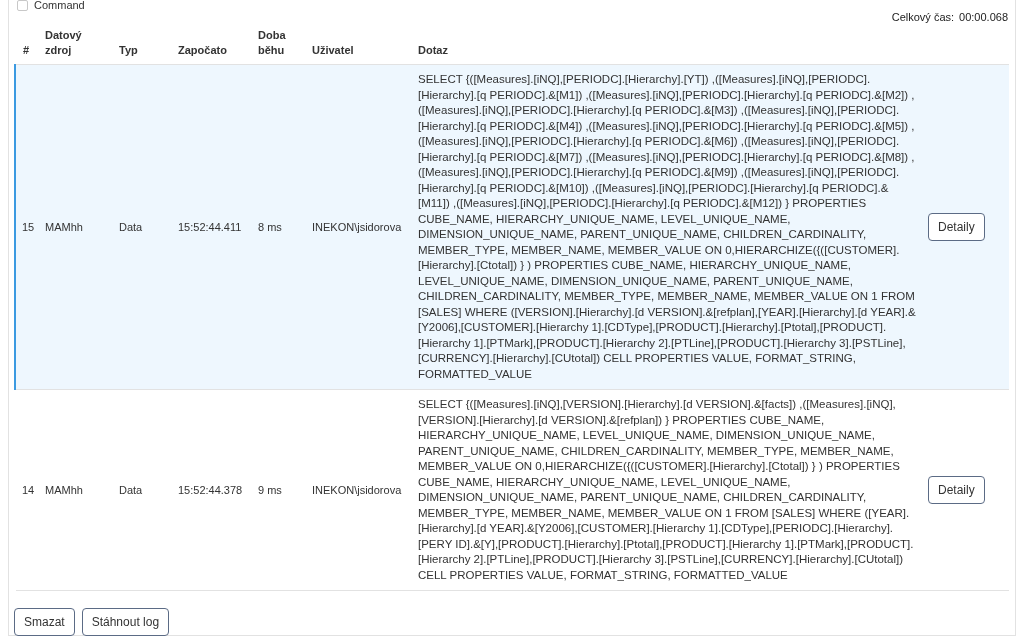 This screenshot has height=640, width=1024. Describe the element at coordinates (202, 50) in the screenshot. I see `start-header: Započato` at that location.